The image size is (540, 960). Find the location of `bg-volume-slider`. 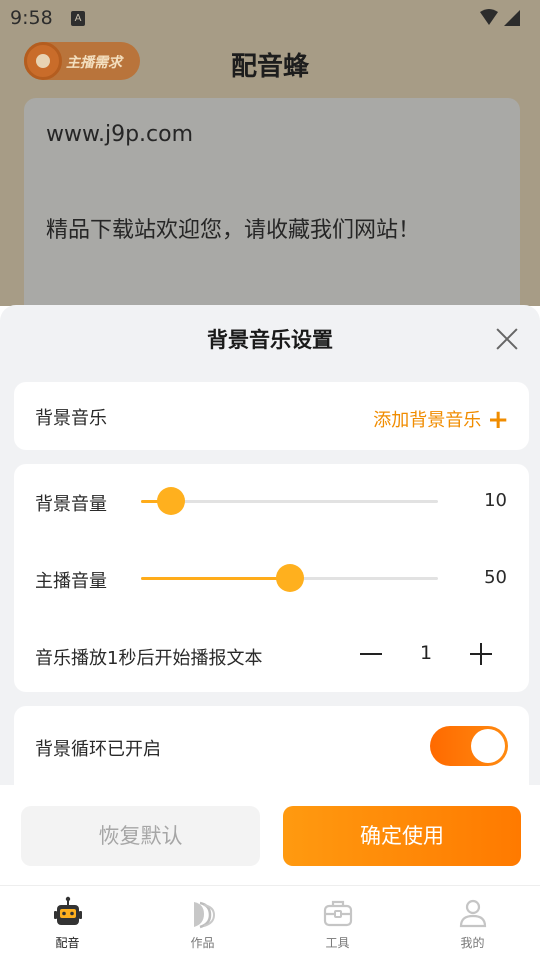

bg-volume-slider is located at coordinates (289, 501).